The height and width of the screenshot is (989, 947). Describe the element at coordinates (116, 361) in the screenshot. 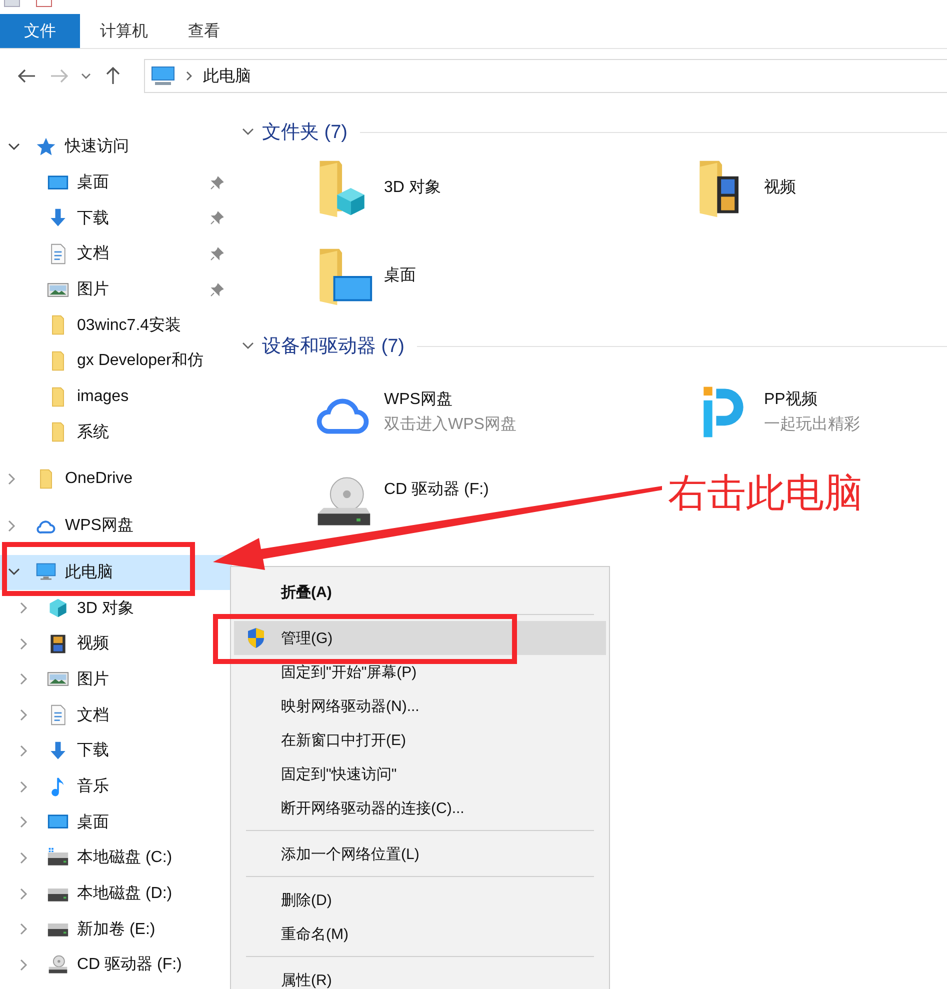

I see `sidebar-item: gx Developer和仿` at that location.